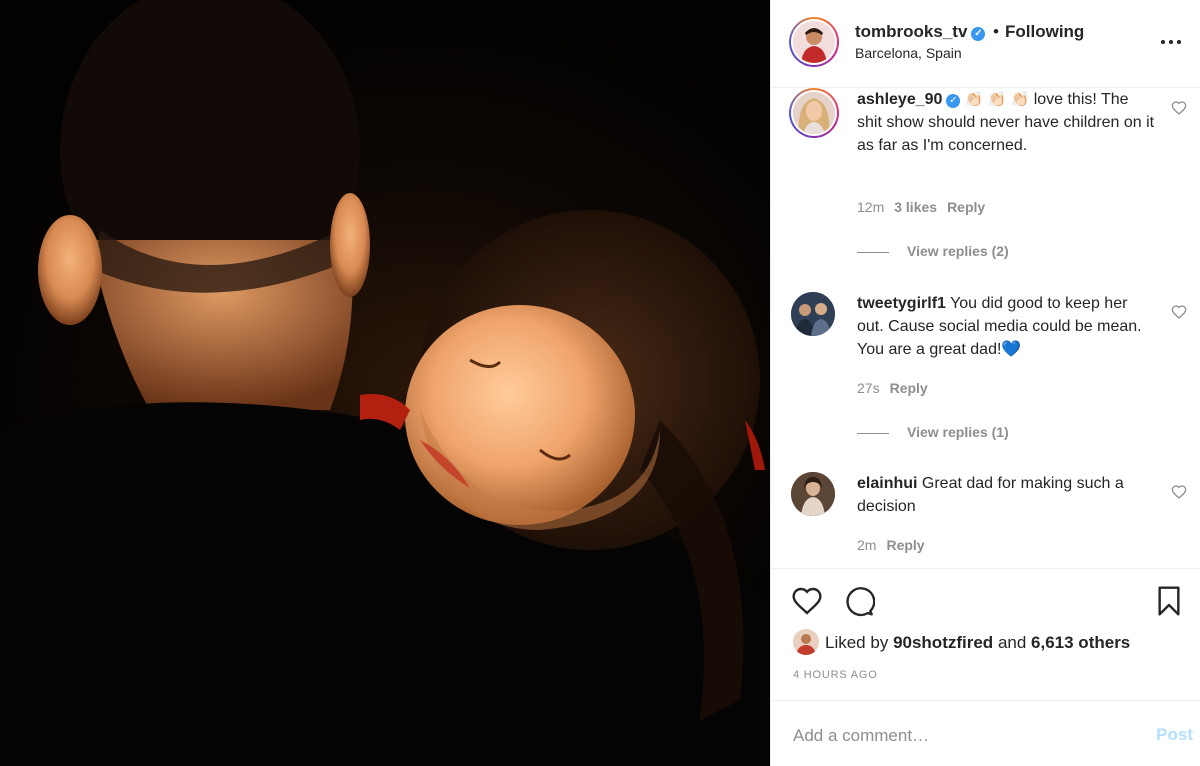 This screenshot has width=1200, height=766. Describe the element at coordinates (1169, 601) in the screenshot. I see `save-bookmark-icon` at that location.